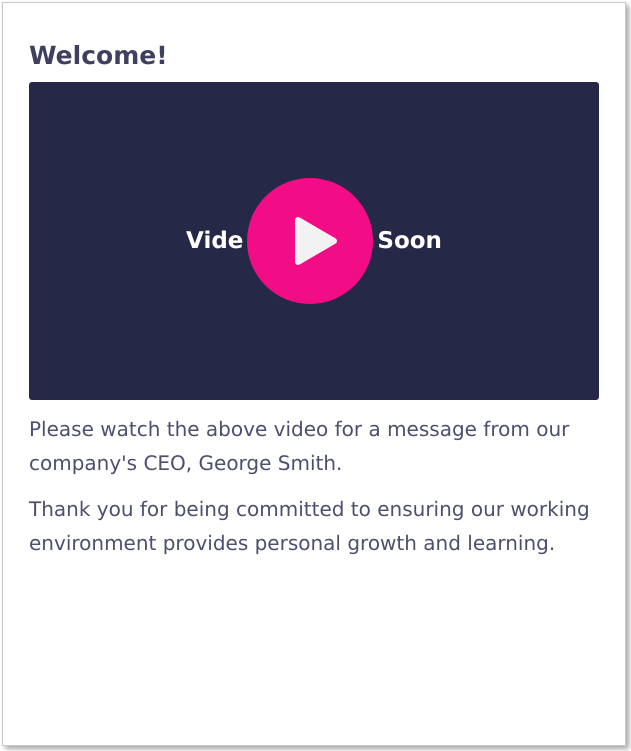 The image size is (631, 751). Describe the element at coordinates (310, 526) in the screenshot. I see `body-text: Thank you for being committed to ensuring our working environment provides personal growth and learning.` at that location.